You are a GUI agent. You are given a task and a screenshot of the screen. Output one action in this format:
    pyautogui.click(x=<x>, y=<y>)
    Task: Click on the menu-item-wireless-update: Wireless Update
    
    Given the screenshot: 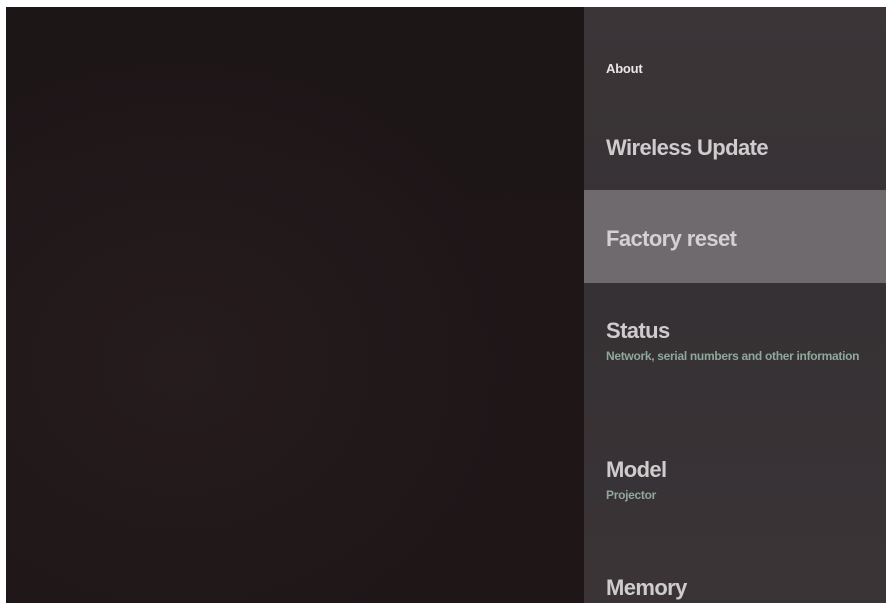 What is the action you would take?
    pyautogui.click(x=735, y=160)
    